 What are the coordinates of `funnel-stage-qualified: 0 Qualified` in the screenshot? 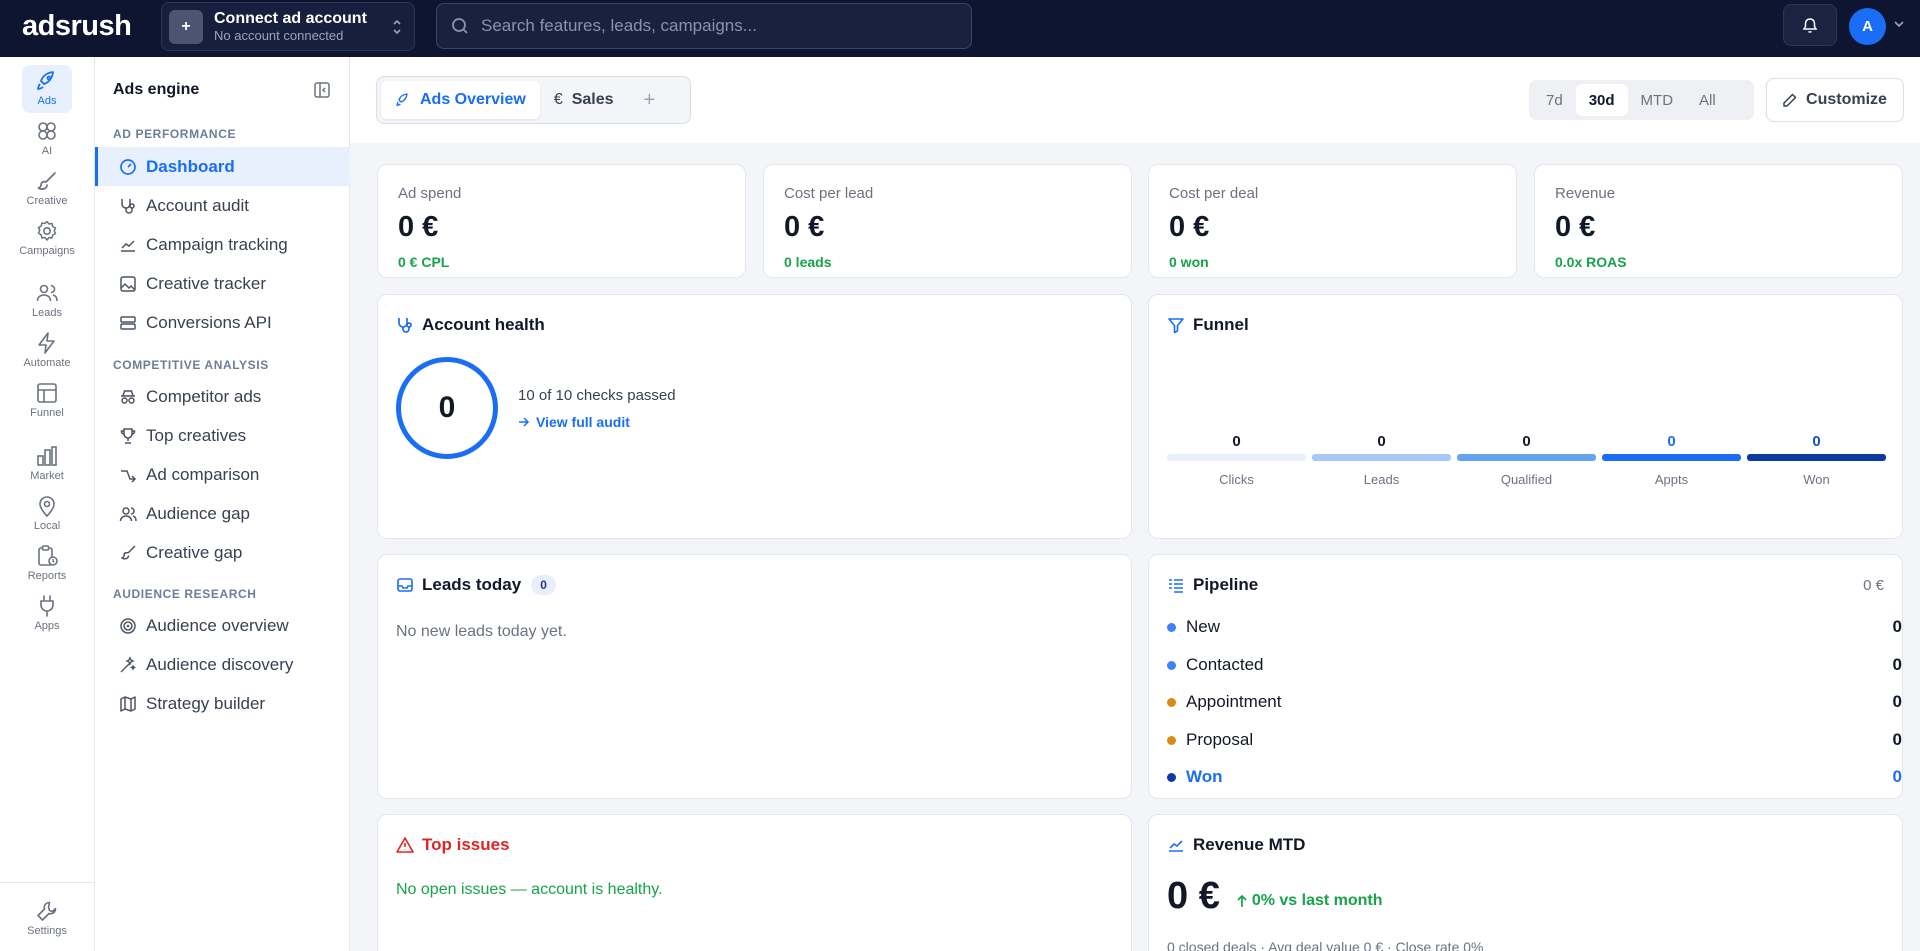 It's located at (1526, 460).